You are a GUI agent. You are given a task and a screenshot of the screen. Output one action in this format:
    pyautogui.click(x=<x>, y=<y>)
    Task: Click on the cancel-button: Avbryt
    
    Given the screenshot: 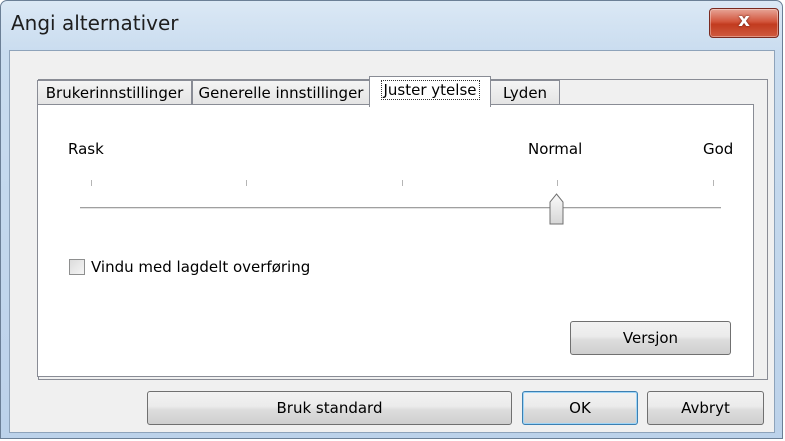 What is the action you would take?
    pyautogui.click(x=705, y=408)
    